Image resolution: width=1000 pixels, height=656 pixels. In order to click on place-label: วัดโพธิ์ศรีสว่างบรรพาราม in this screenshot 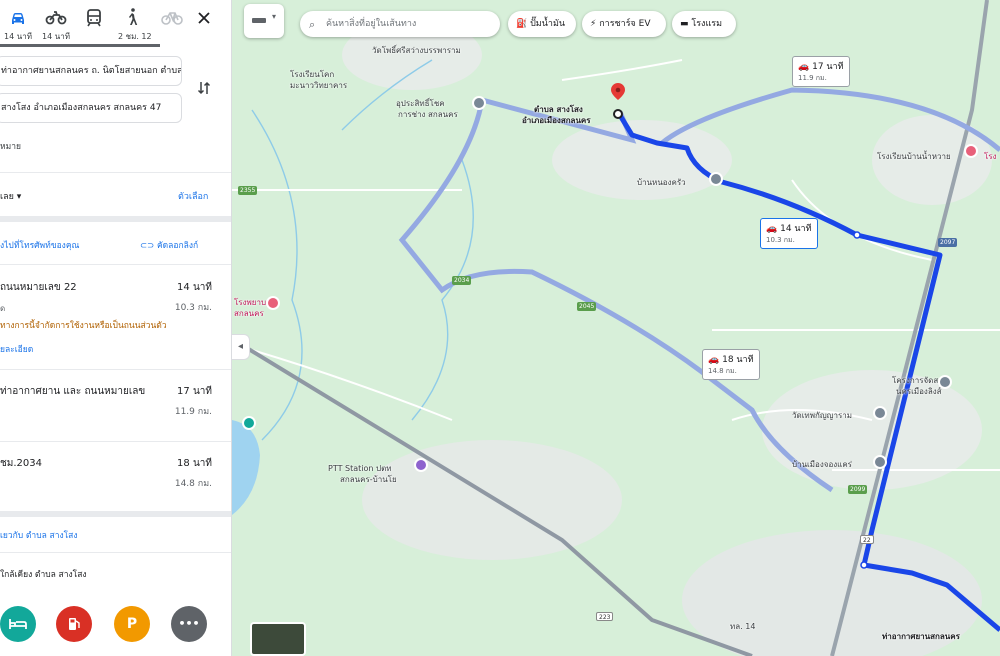, I will do `click(416, 50)`.